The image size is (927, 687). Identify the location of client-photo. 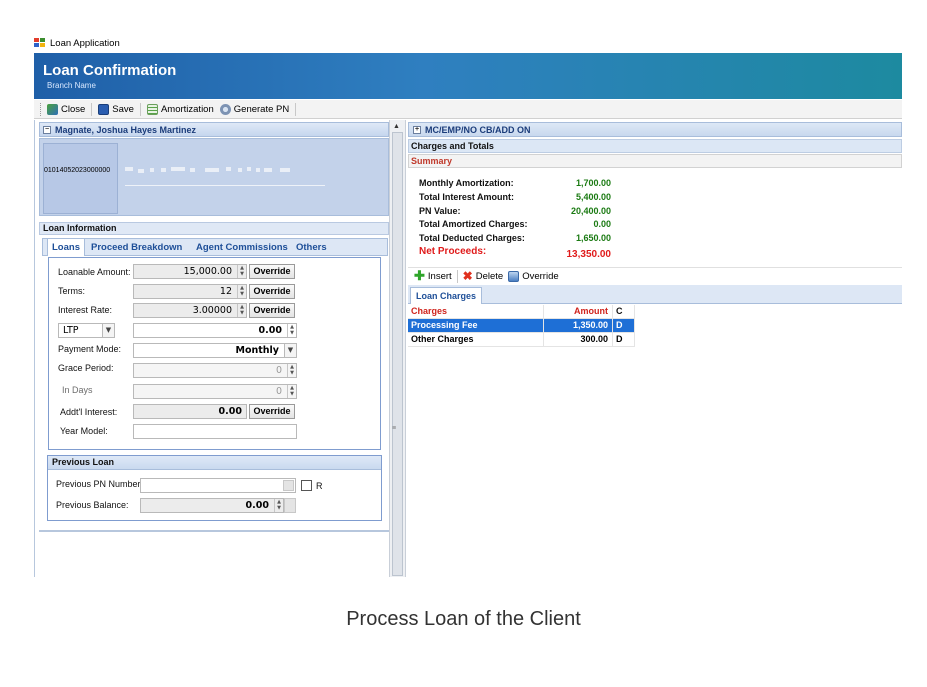
(80, 178).